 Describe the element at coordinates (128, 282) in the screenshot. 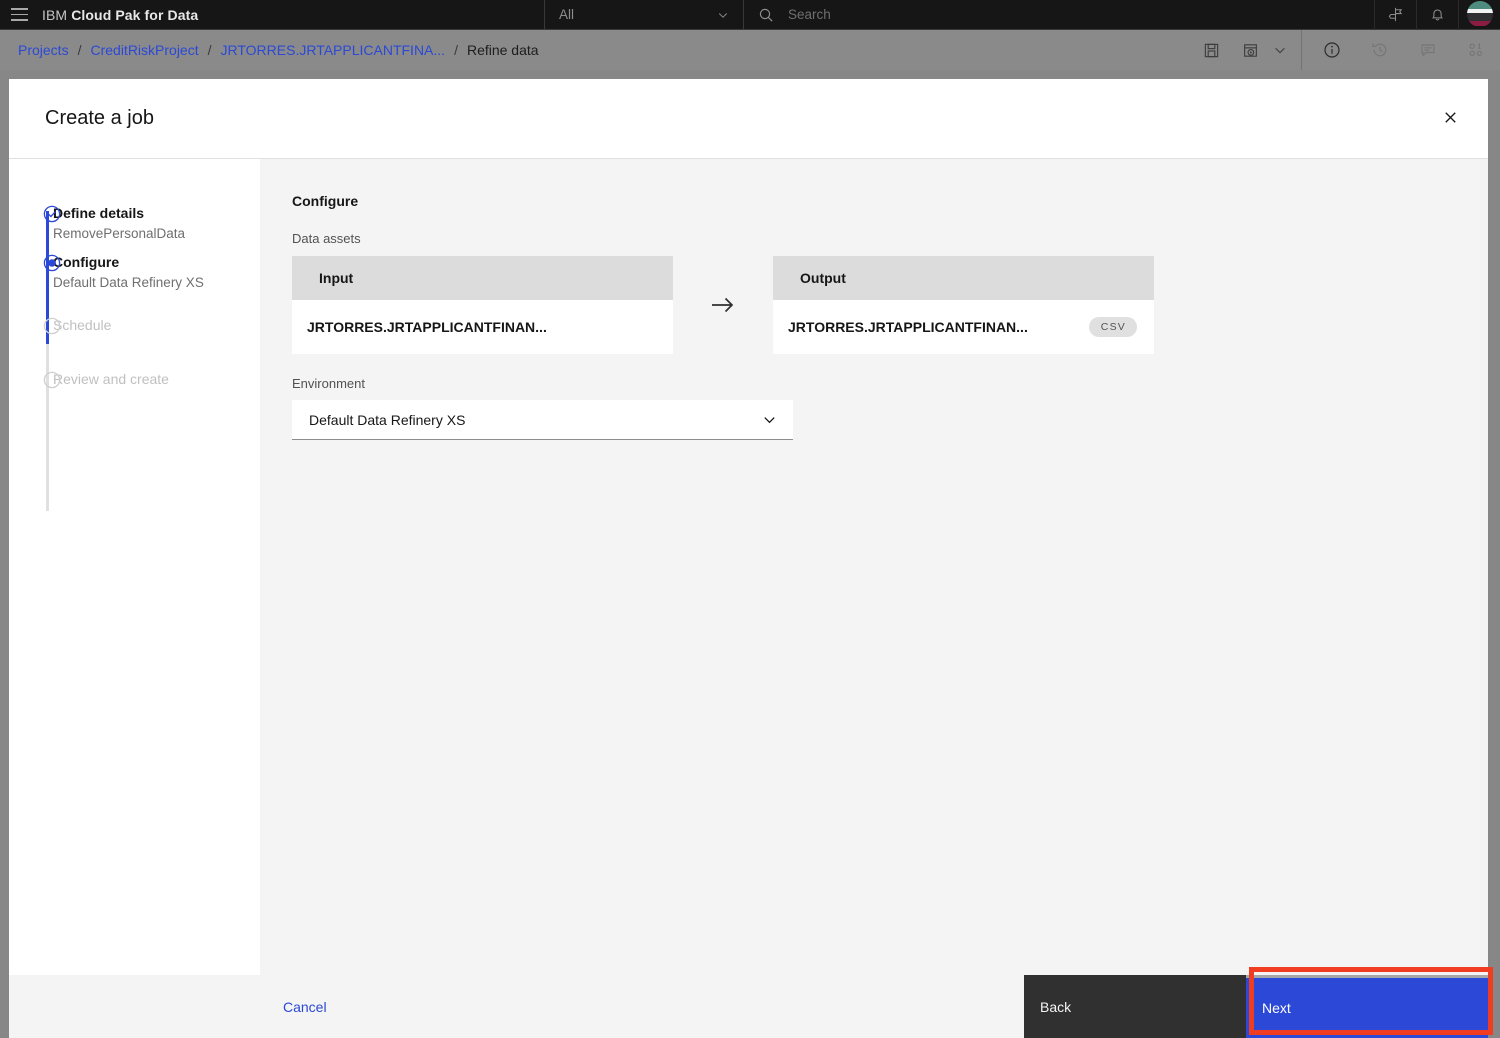

I see `step-sublabel: Default Data Refinery XS` at that location.